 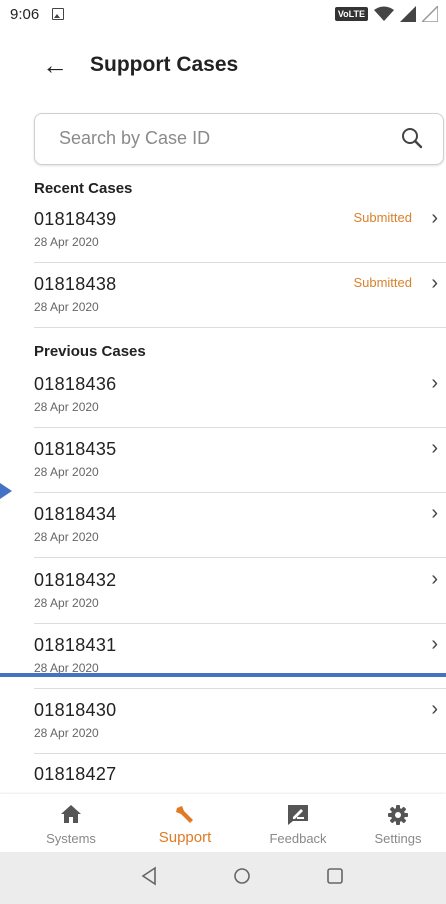 I want to click on case-row: 01818435 28 Apr 2020 ›, so click(x=240, y=461).